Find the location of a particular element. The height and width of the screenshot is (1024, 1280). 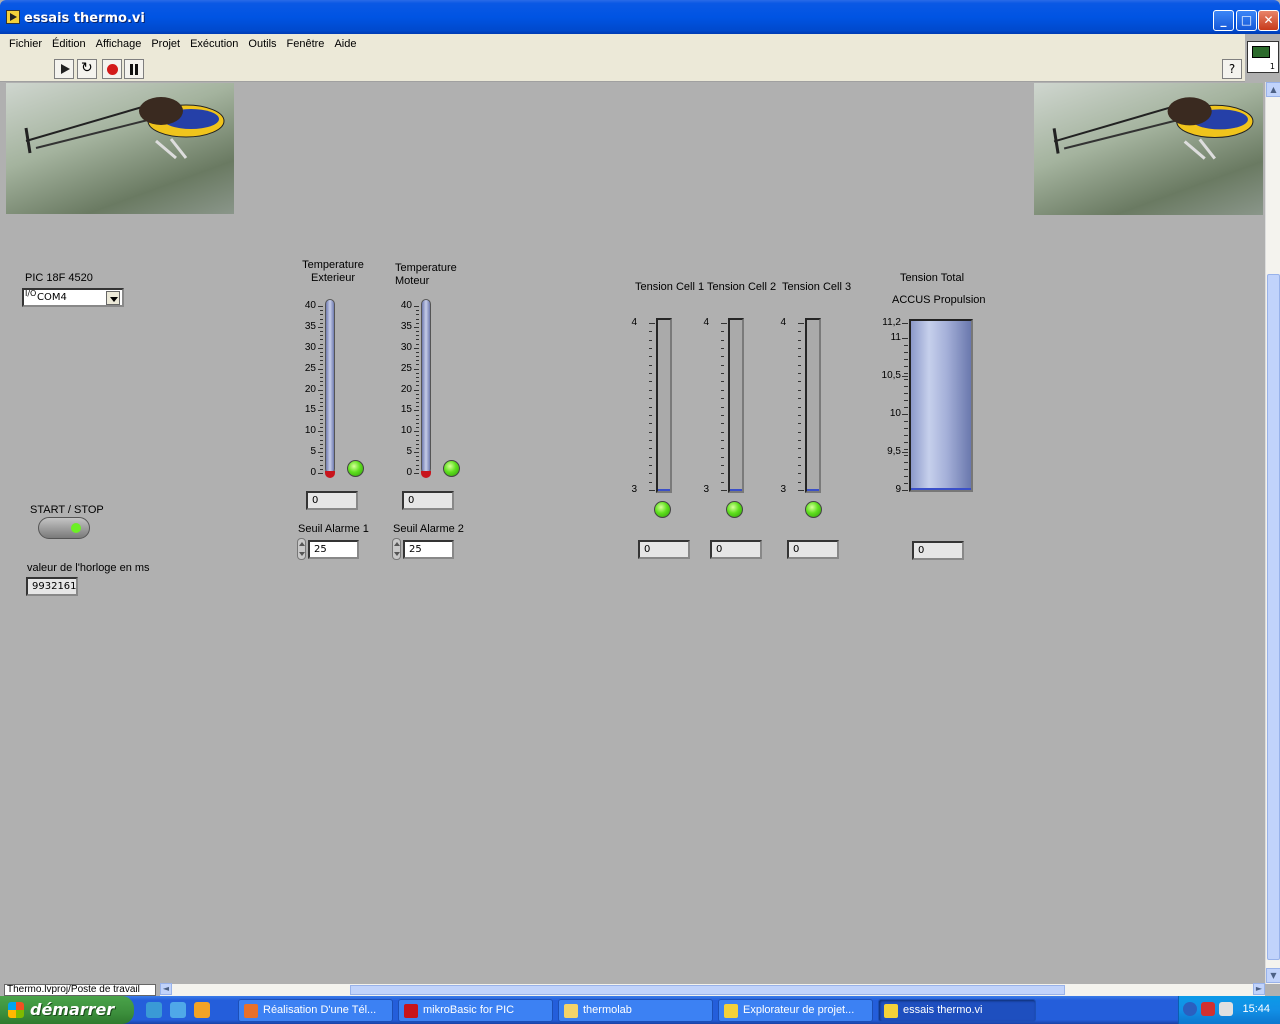

horizontal-scroll-thumb is located at coordinates (707, 990).